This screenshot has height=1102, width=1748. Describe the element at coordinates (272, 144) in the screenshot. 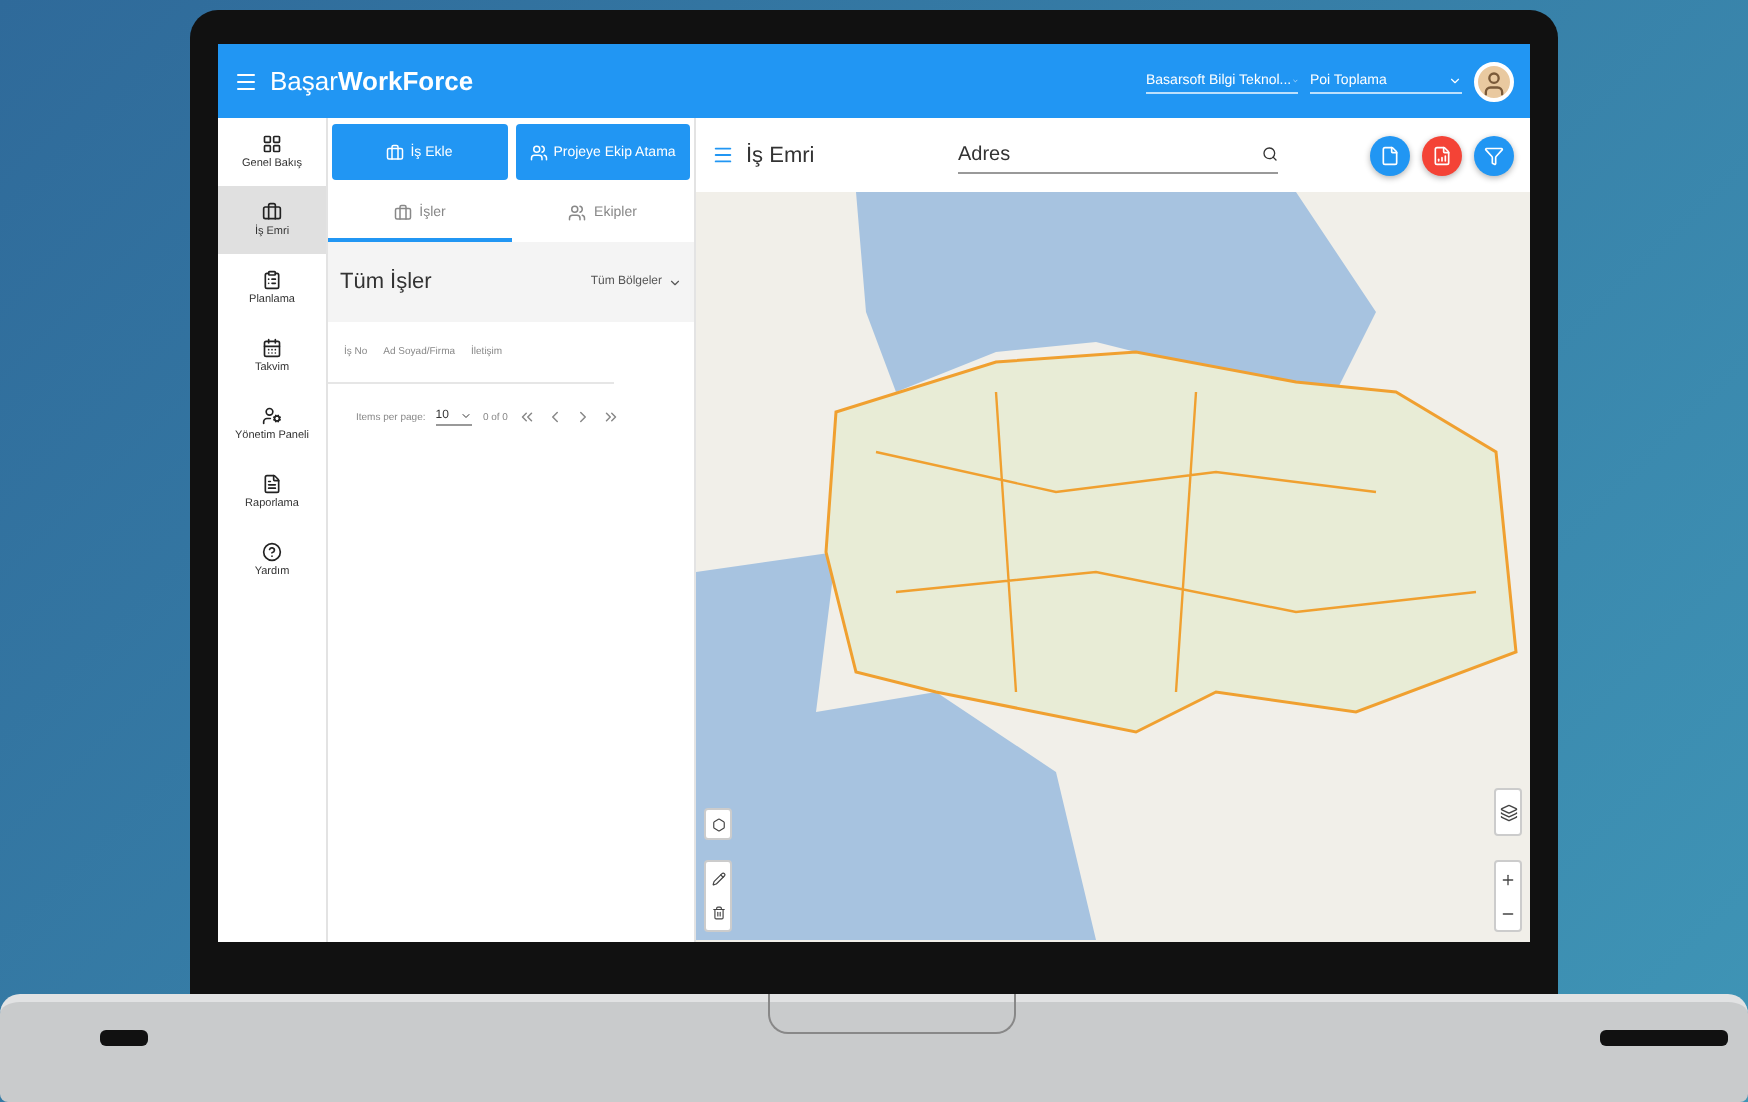

I see `grid-icon` at that location.